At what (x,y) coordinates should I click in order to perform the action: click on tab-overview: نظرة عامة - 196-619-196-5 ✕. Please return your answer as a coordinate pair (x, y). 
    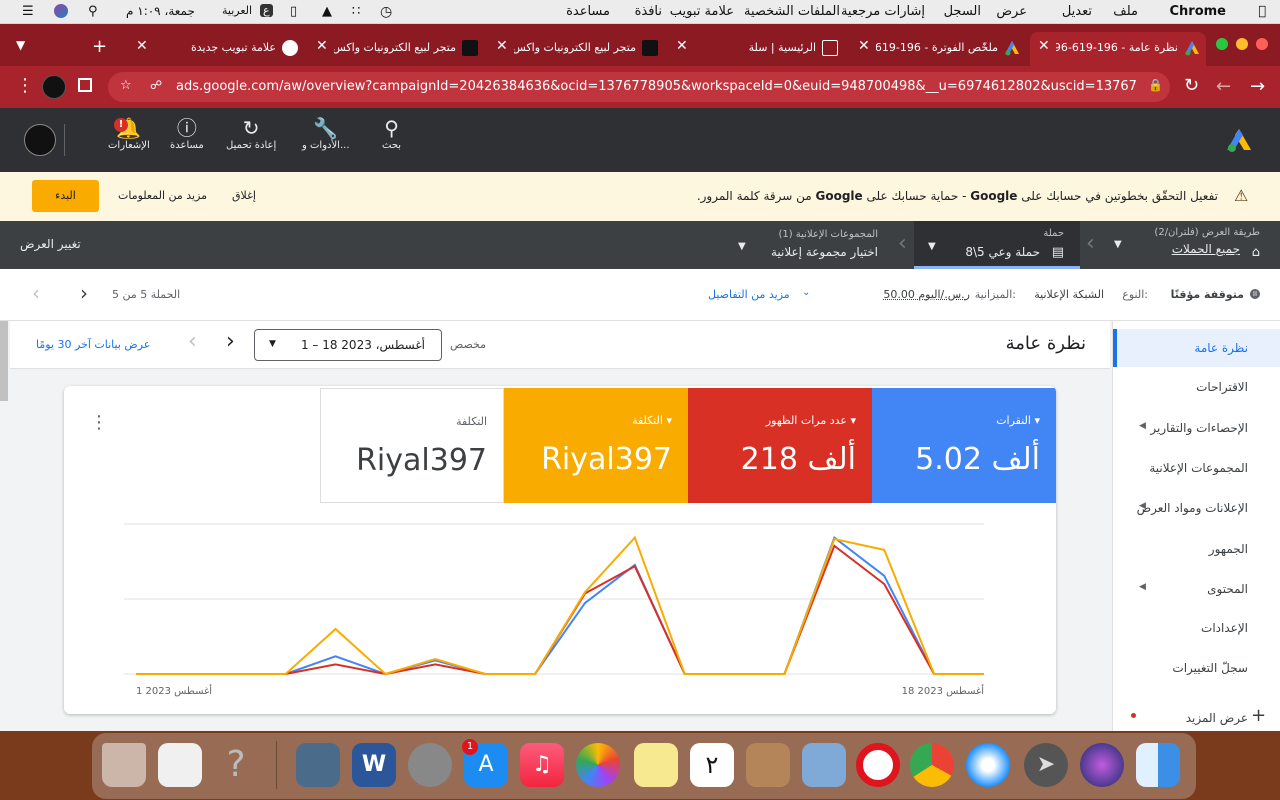
    Looking at the image, I should click on (1118, 49).